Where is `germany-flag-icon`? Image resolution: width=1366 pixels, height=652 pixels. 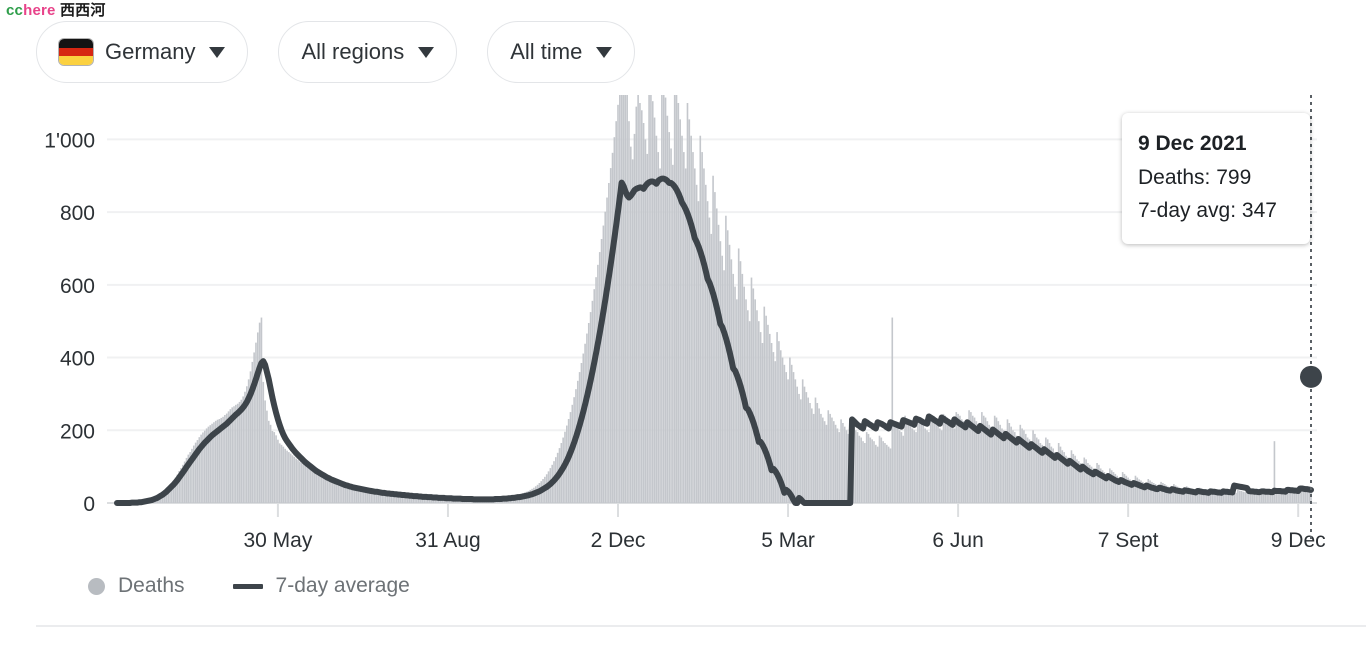
germany-flag-icon is located at coordinates (76, 52).